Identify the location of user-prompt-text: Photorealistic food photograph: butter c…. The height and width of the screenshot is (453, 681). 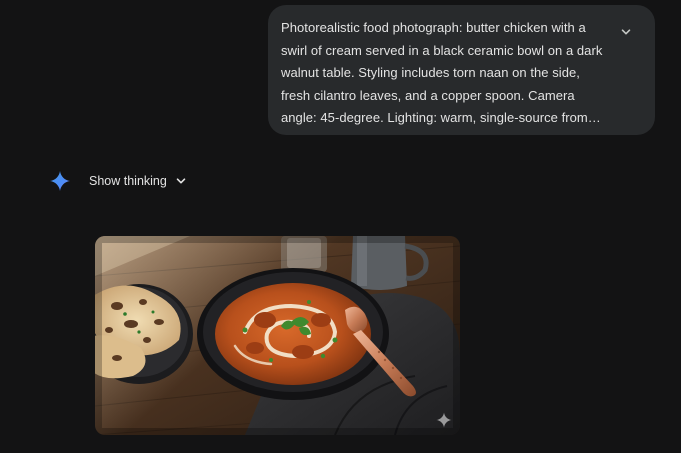
(442, 72).